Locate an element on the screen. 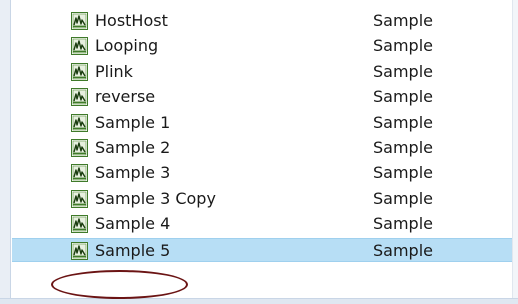 This screenshot has width=518, height=304. list-item: Sample 3 Sample is located at coordinates (262, 173).